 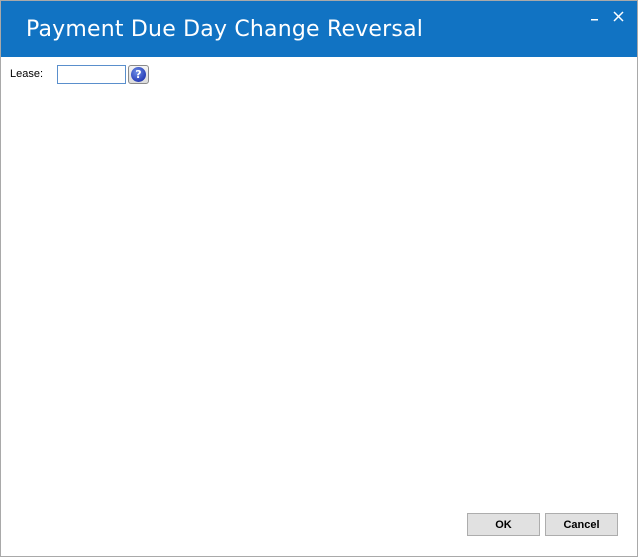 I want to click on close-icon, so click(x=618, y=16).